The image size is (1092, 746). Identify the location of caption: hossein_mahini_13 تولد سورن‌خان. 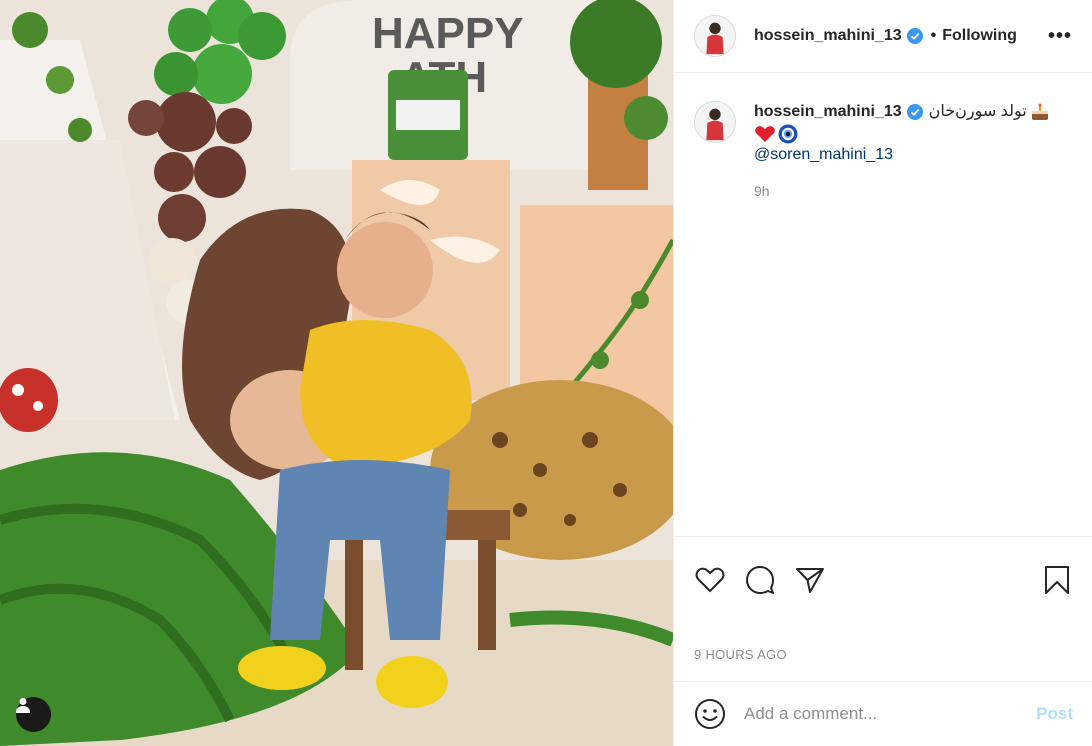
(883, 137).